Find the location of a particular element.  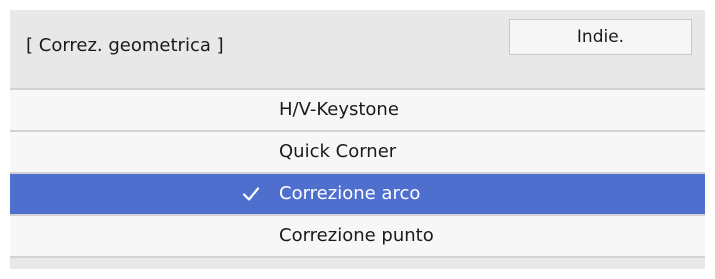

checkmark-icon is located at coordinates (251, 194).